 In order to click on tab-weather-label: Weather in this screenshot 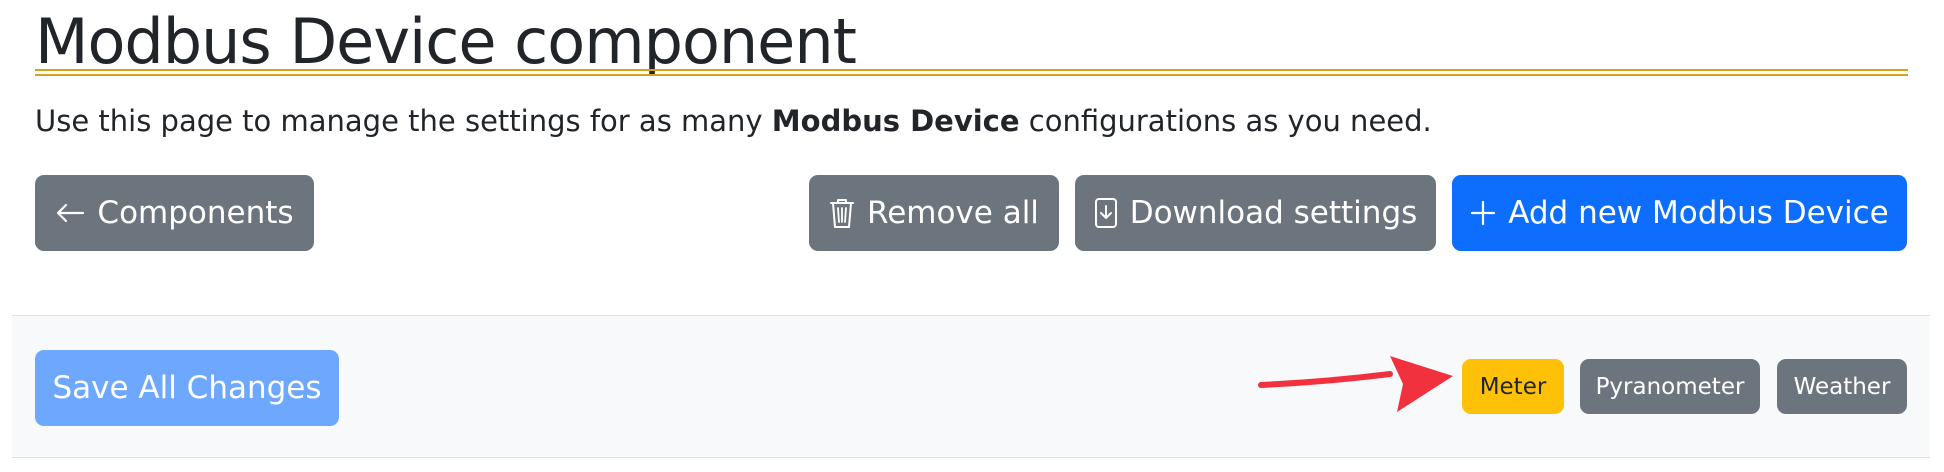, I will do `click(1842, 386)`.